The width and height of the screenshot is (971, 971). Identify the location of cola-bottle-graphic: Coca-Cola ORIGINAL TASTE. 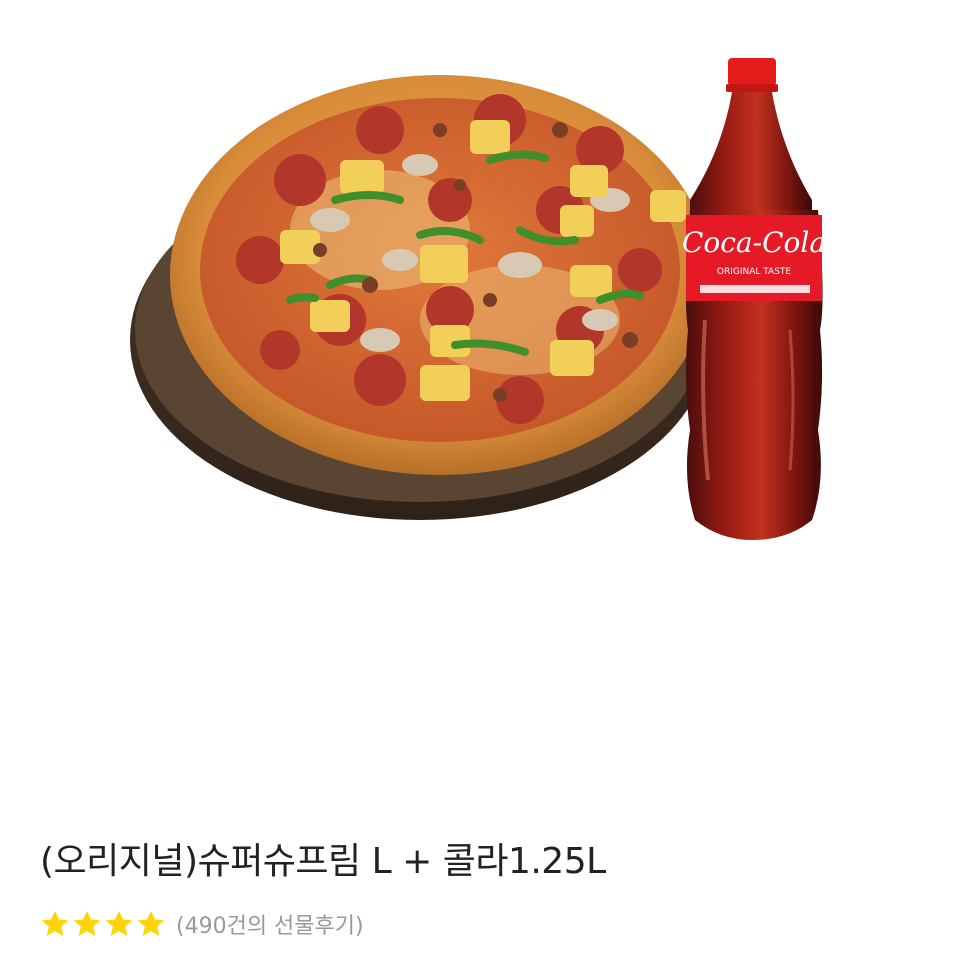
(754, 299).